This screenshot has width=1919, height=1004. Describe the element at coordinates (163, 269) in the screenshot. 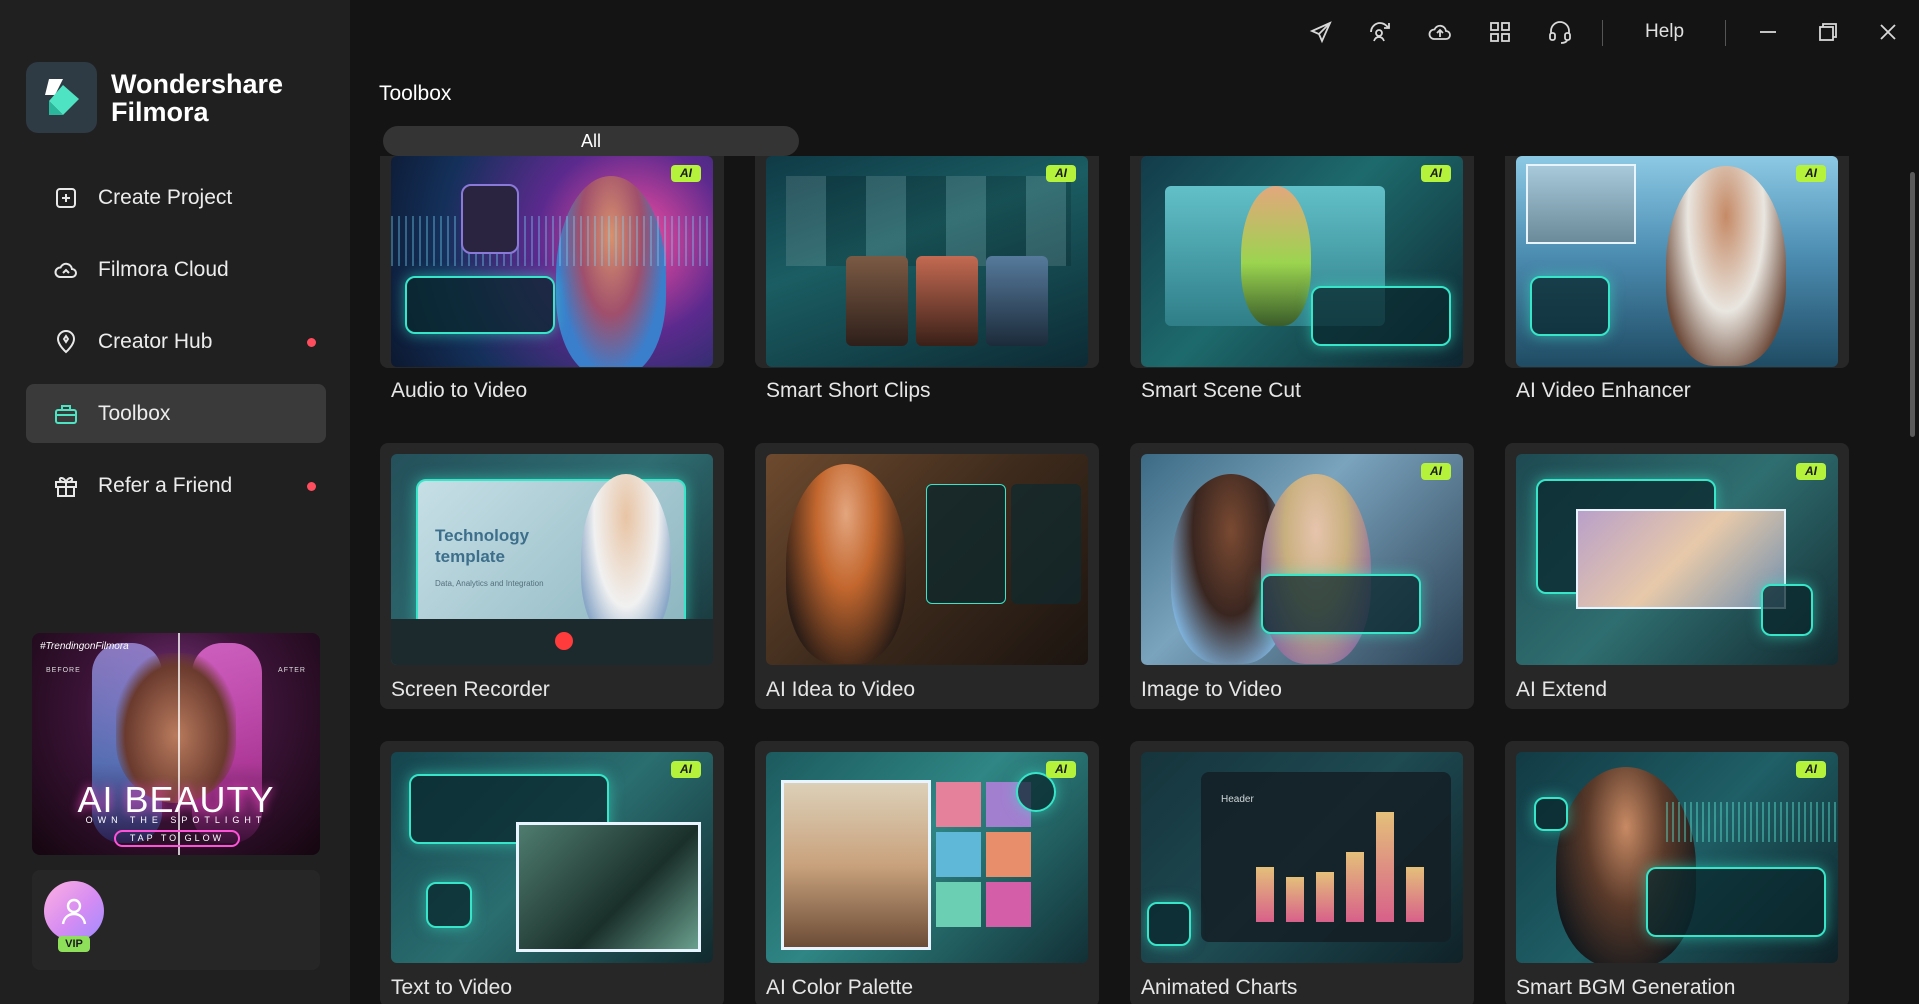

I see `sidebar-item-label: Filmora Cloud` at that location.